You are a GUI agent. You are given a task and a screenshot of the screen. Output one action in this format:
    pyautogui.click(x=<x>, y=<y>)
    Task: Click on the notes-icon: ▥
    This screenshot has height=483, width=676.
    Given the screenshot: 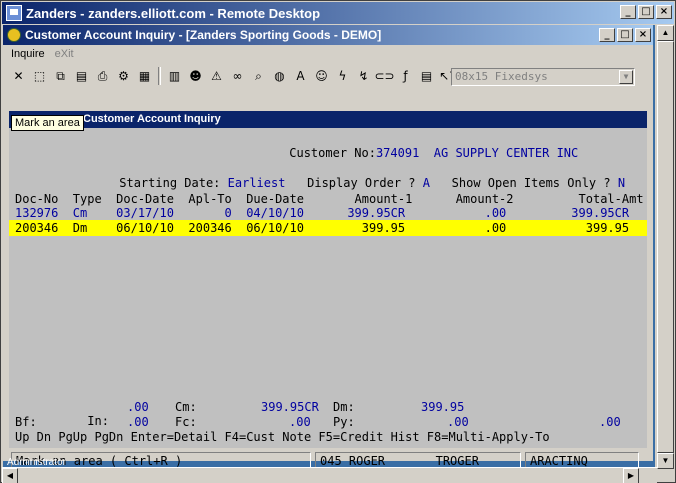 What is the action you would take?
    pyautogui.click(x=174, y=76)
    